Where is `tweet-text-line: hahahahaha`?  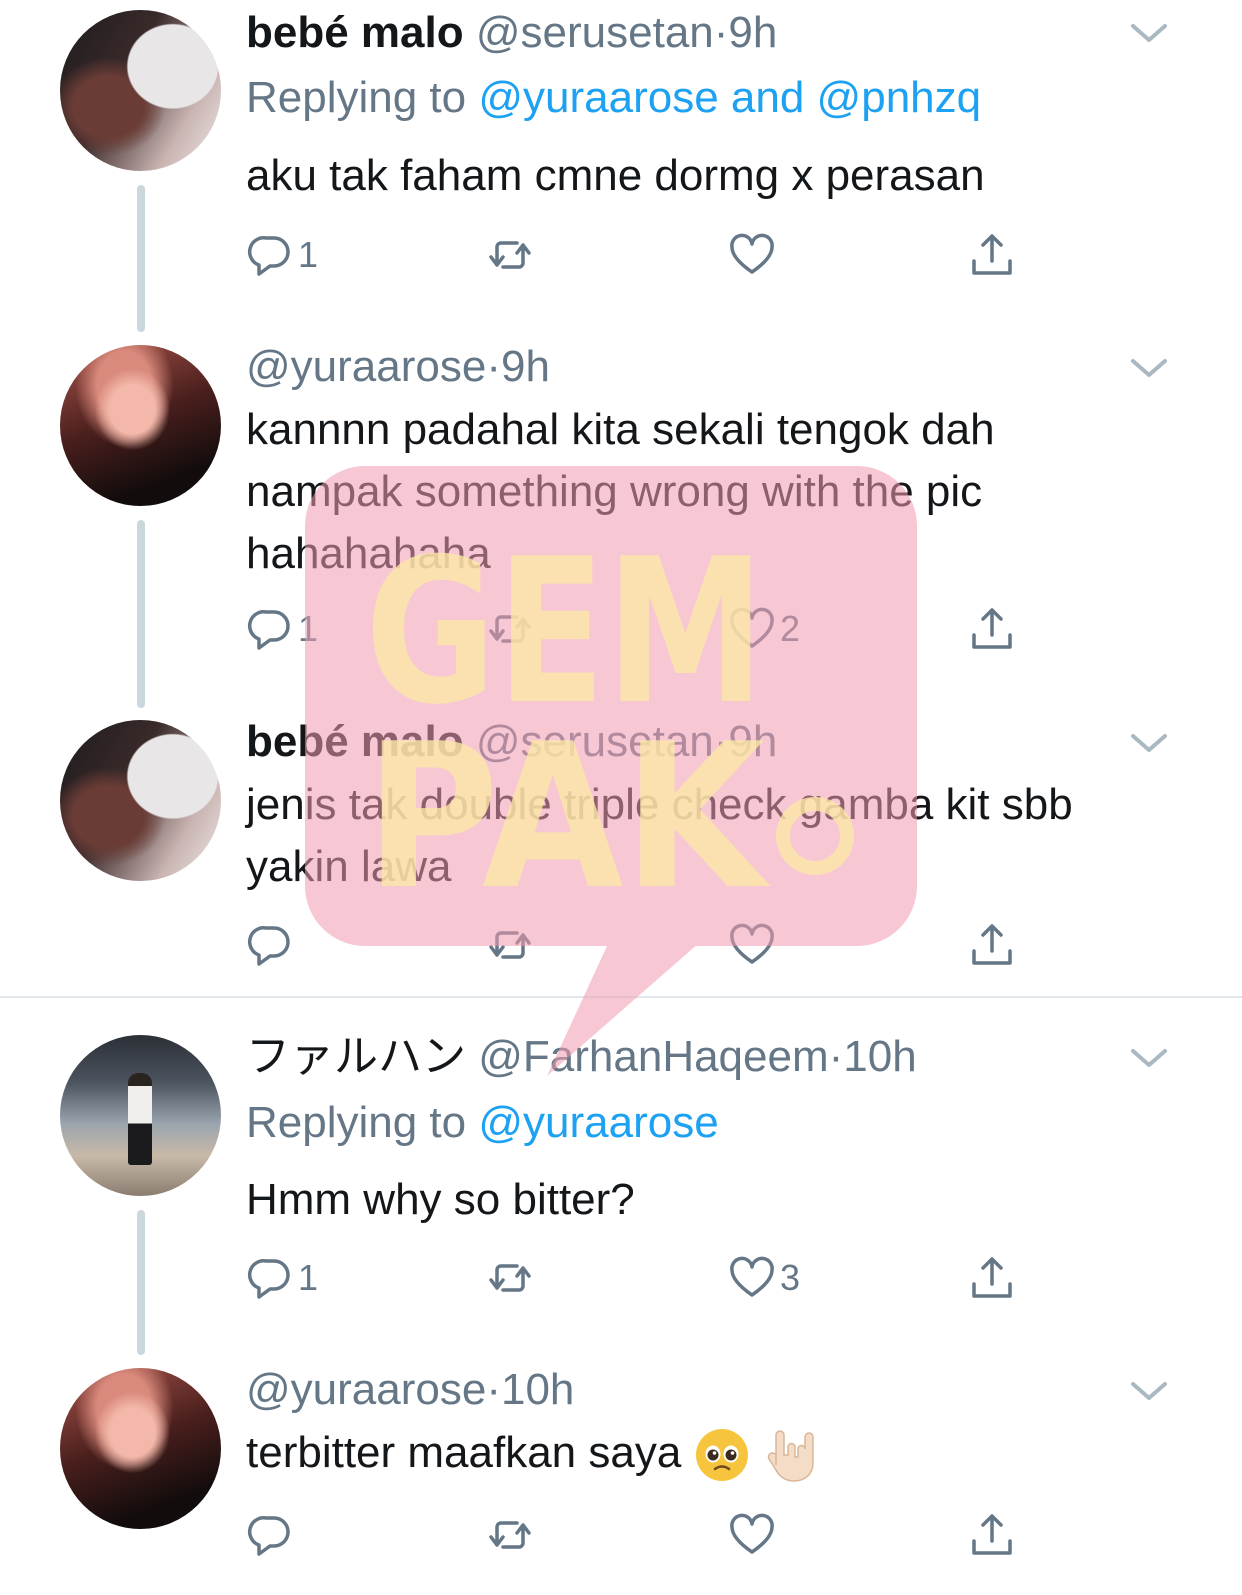
tweet-text-line: hahahahaha is located at coordinates (368, 553).